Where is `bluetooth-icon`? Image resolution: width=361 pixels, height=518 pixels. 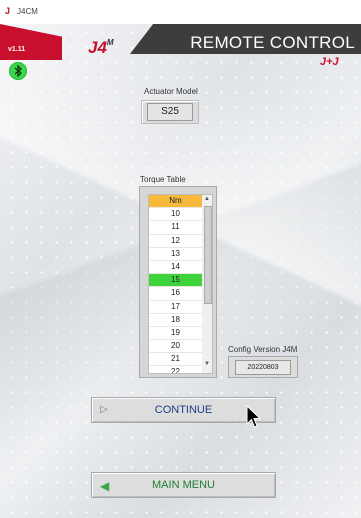
bluetooth-icon is located at coordinates (18, 71).